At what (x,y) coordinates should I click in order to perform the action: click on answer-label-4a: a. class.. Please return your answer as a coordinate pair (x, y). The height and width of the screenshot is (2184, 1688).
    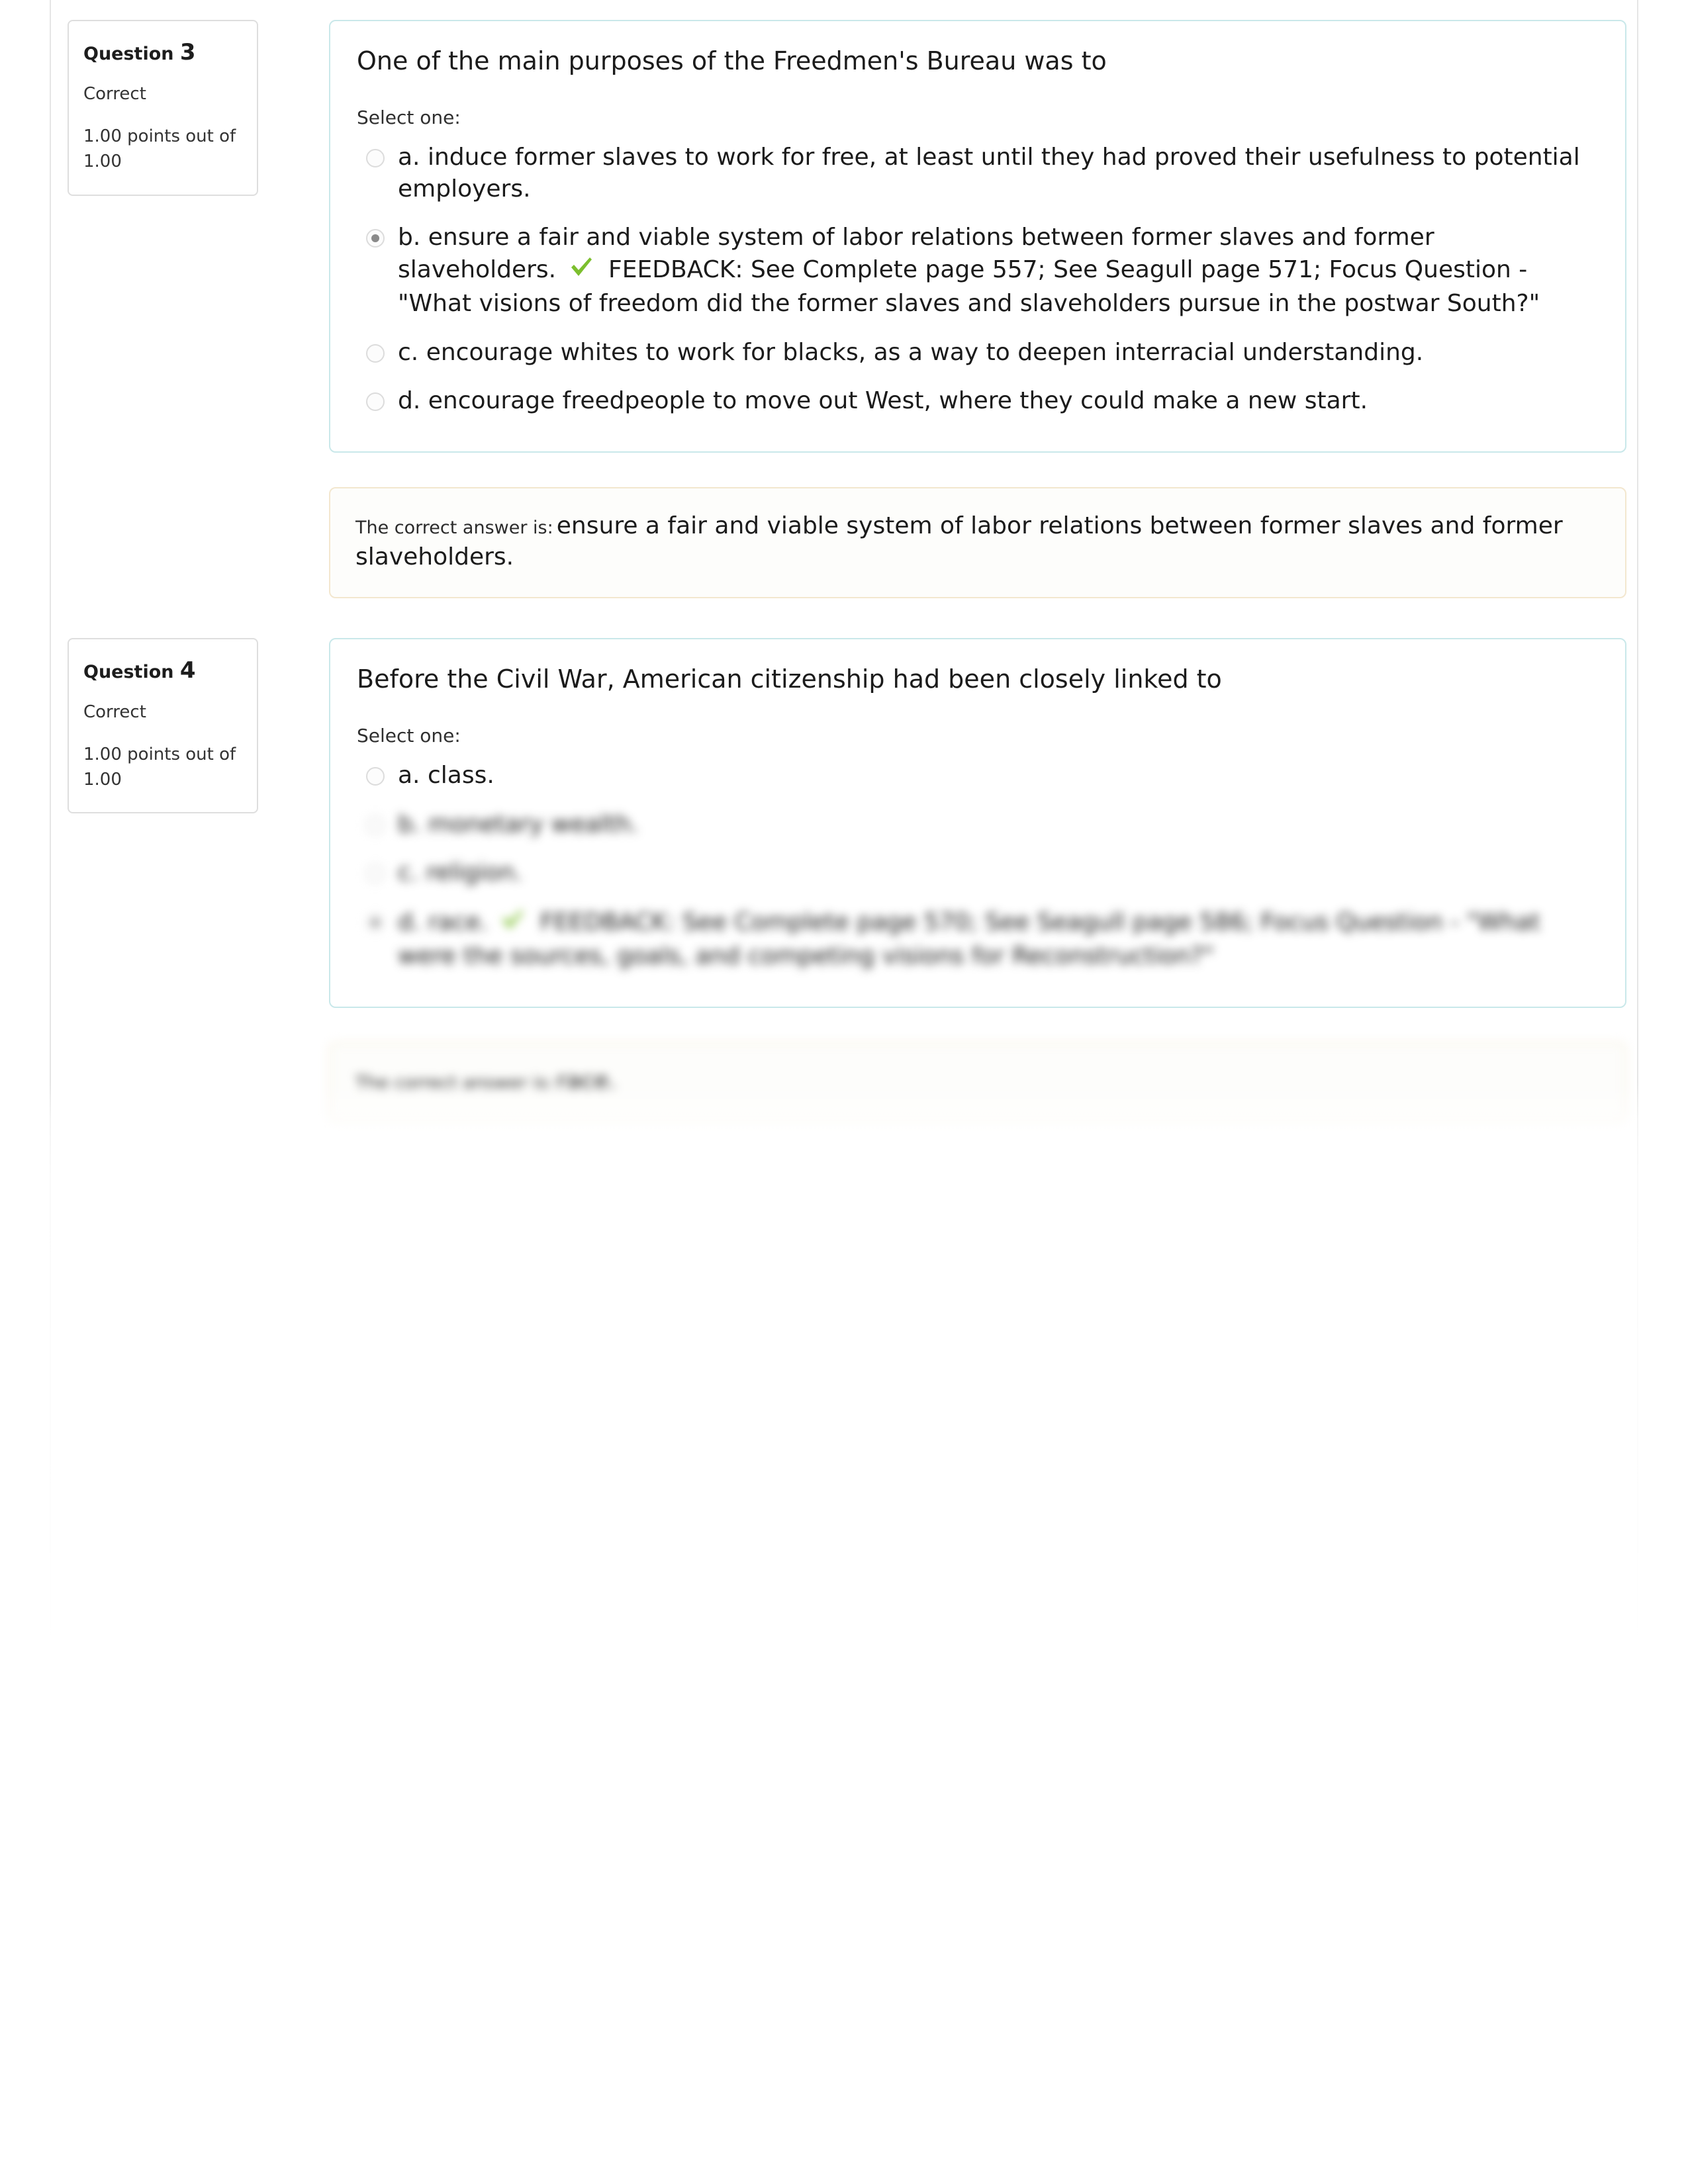
    Looking at the image, I should click on (999, 776).